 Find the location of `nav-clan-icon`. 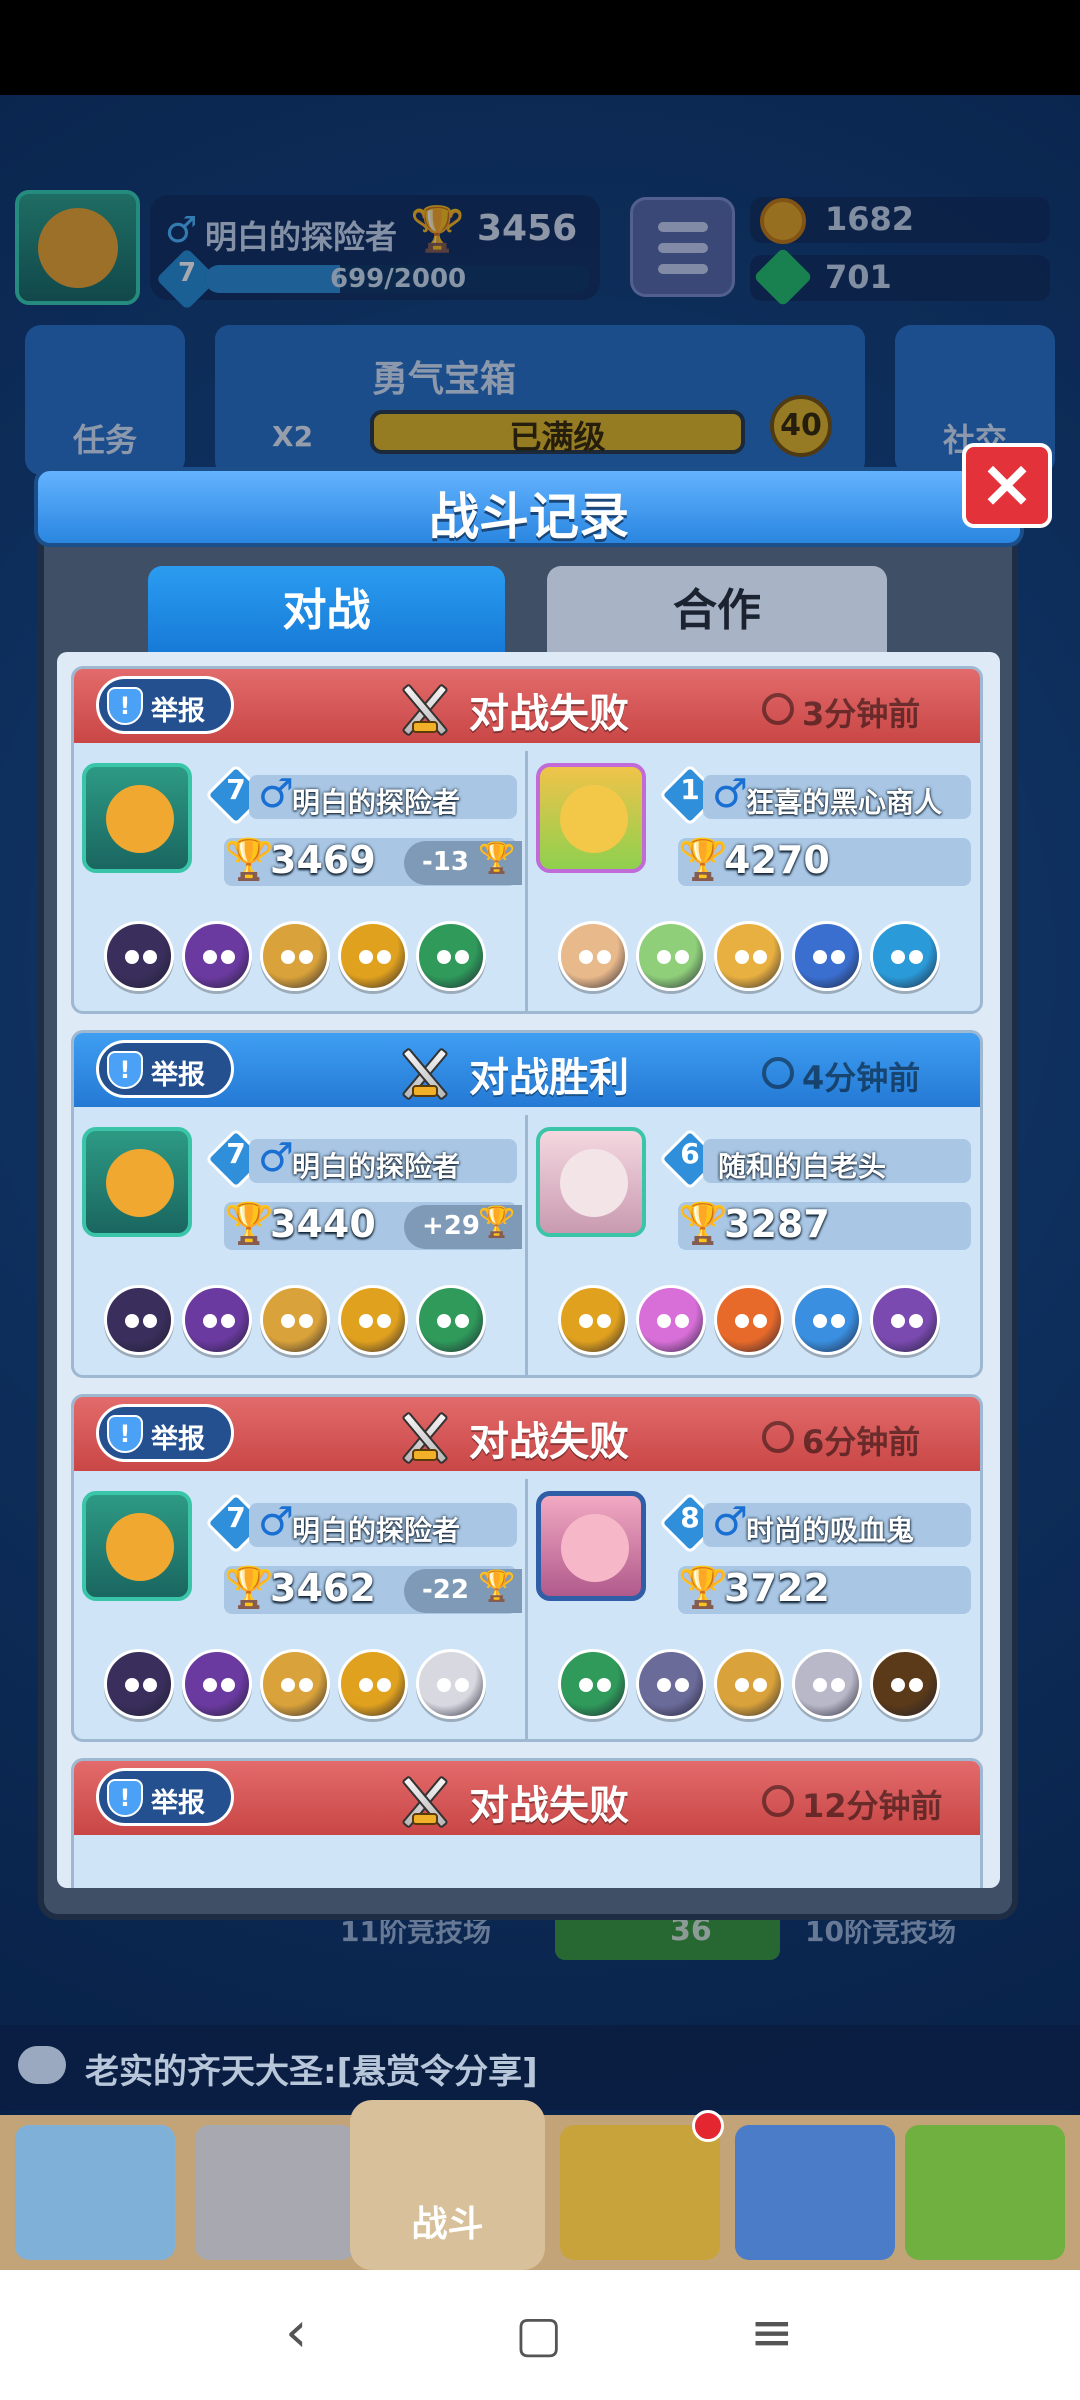

nav-clan-icon is located at coordinates (815, 2192).